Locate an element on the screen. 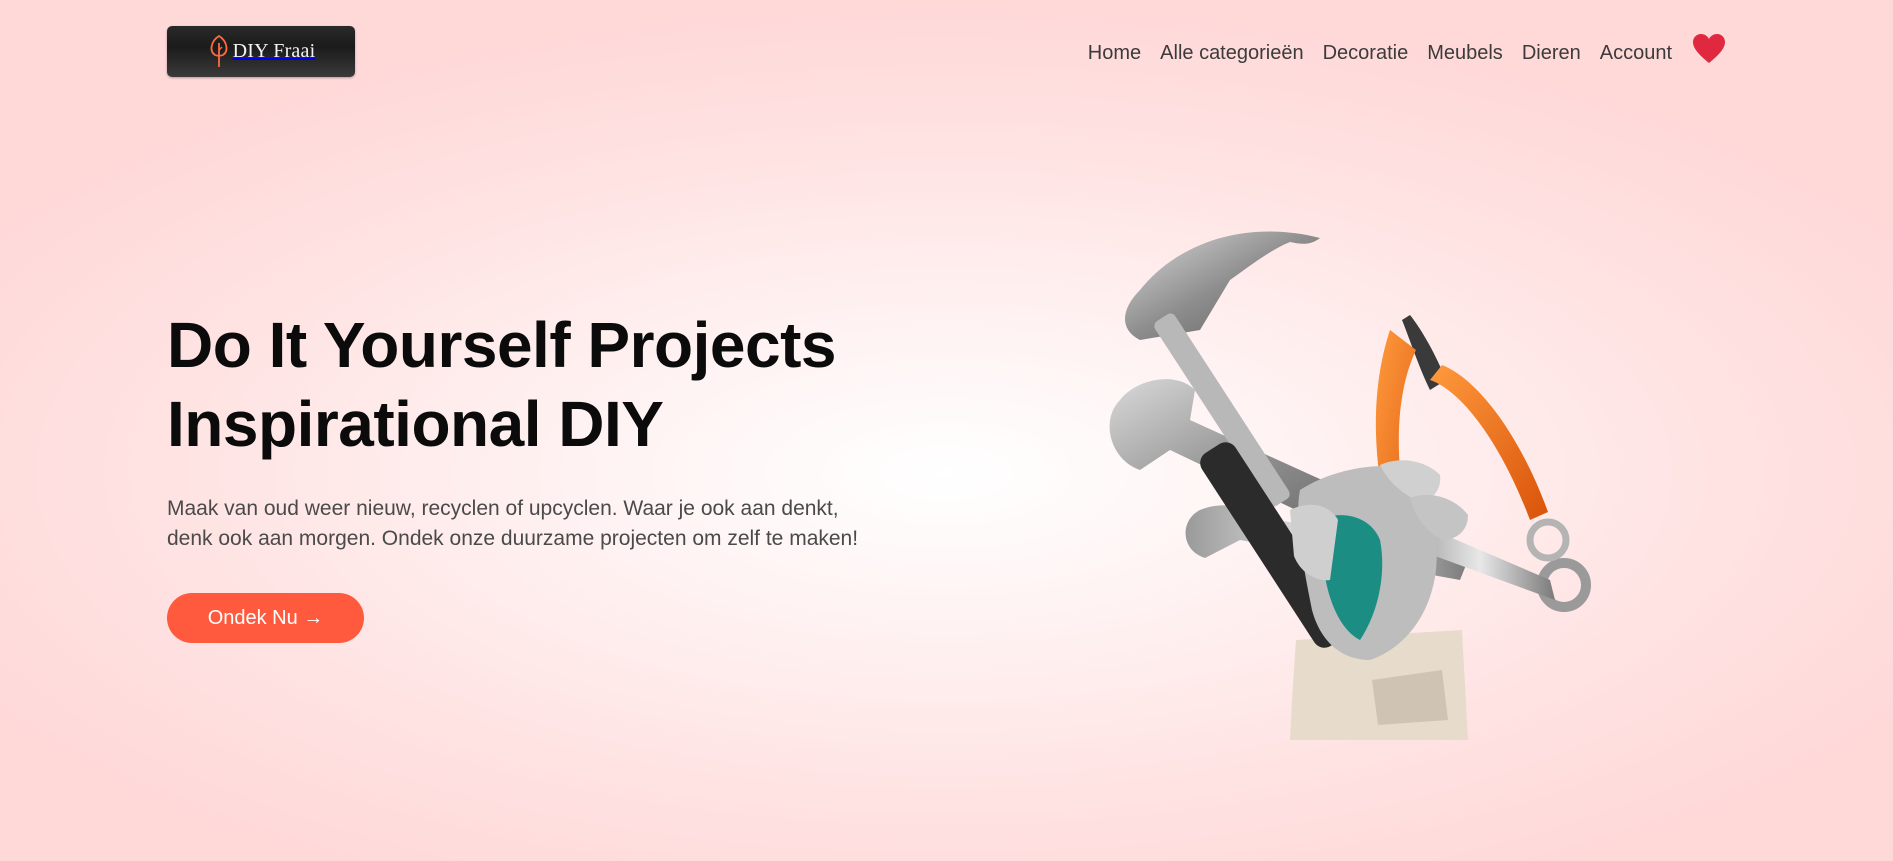  tree-icon is located at coordinates (219, 51).